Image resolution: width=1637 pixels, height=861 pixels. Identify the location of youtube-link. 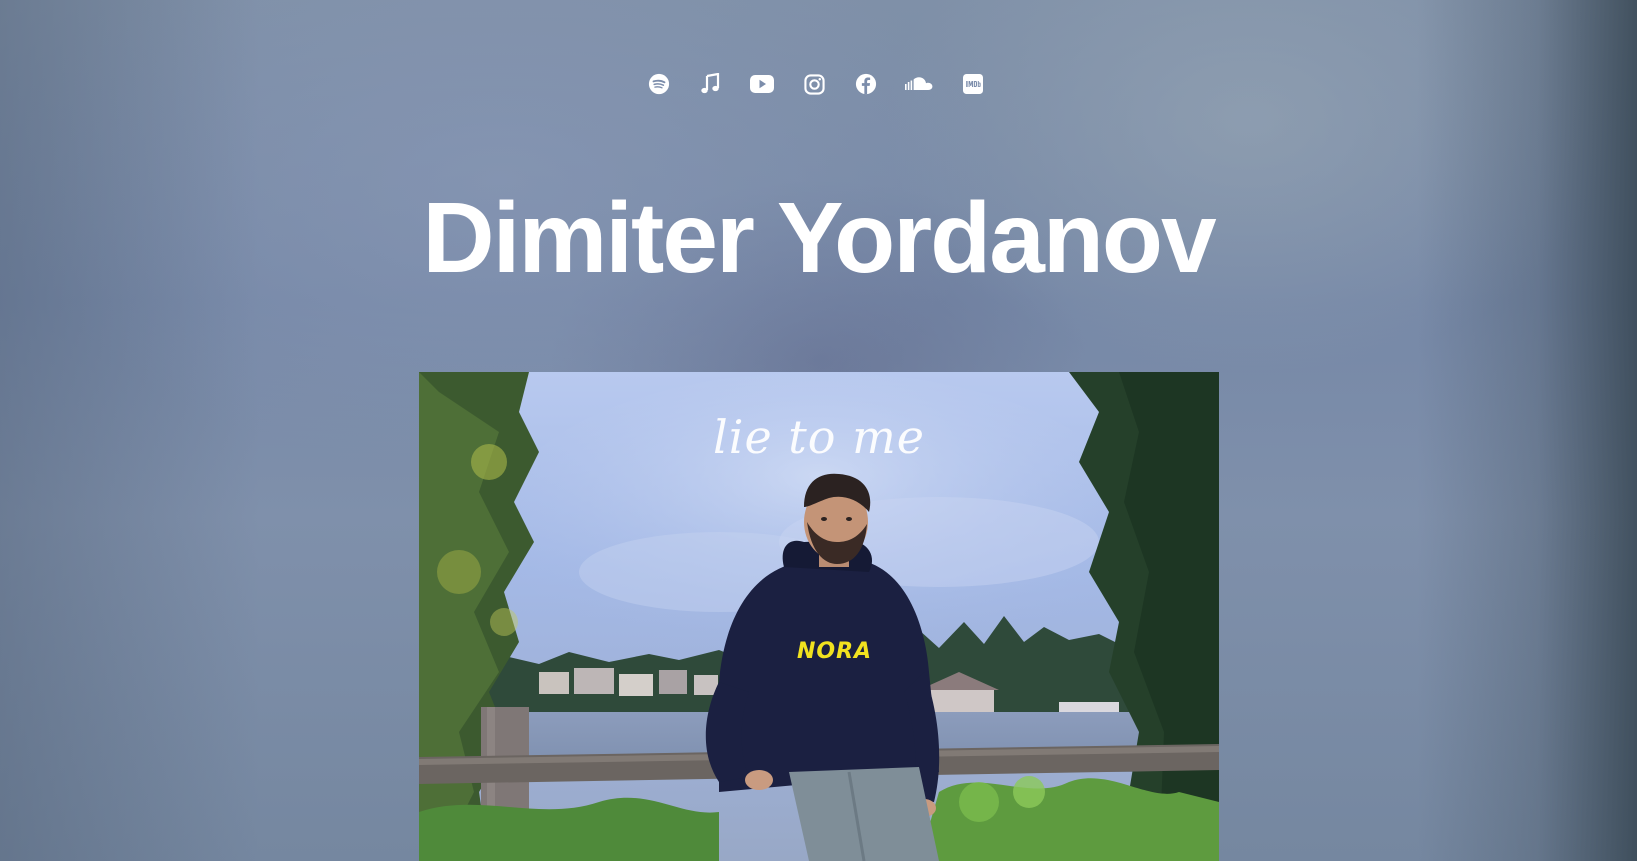
(762, 84).